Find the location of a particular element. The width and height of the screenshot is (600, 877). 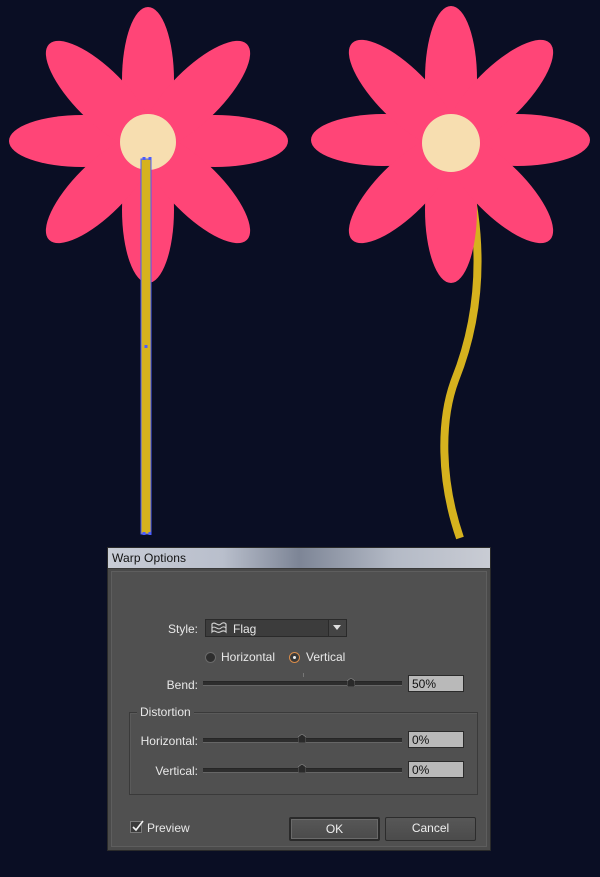

distortion-horizontal-thumb is located at coordinates (302, 738).